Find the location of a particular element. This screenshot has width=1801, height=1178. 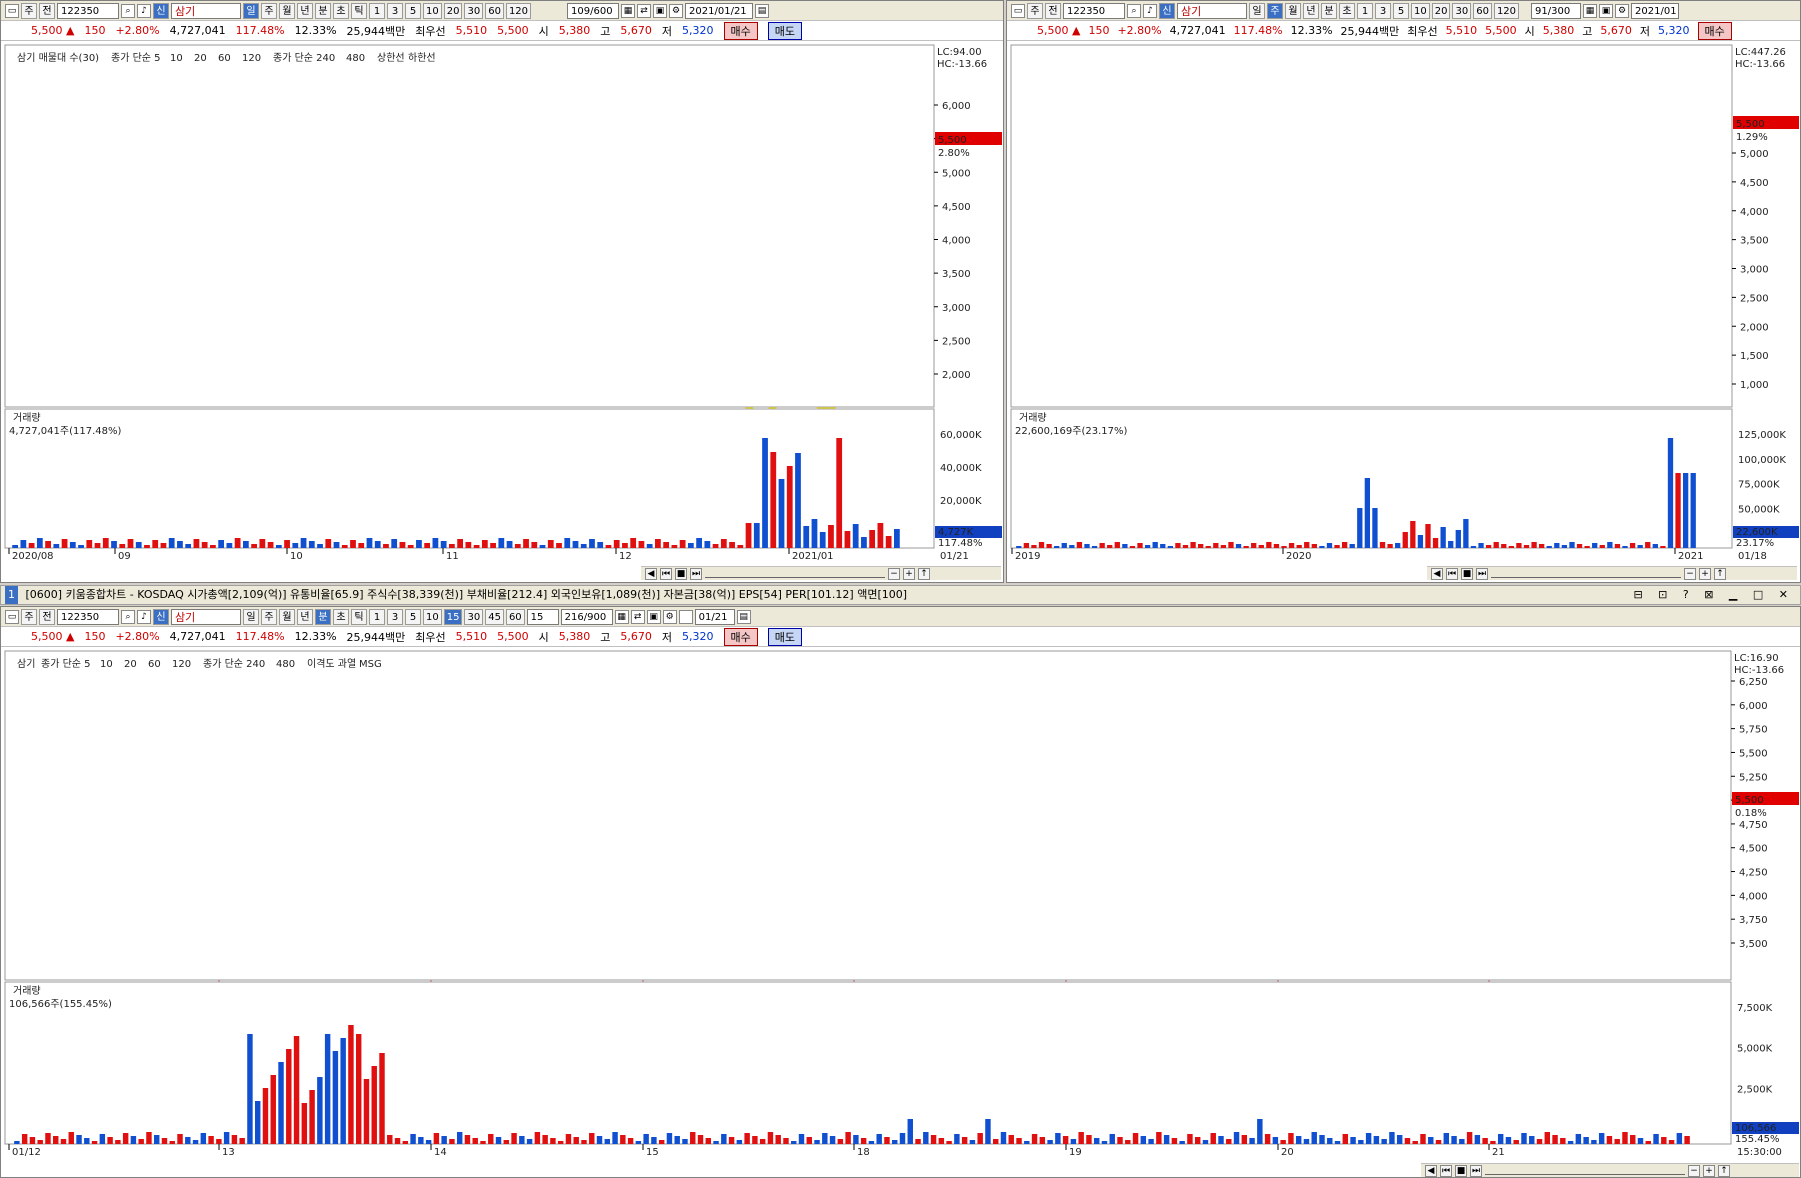

zoom-out-icon: − is located at coordinates (1690, 573).